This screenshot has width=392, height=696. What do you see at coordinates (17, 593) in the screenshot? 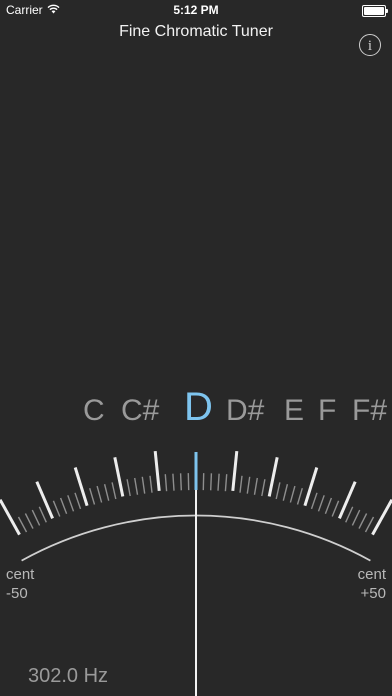
I see `cent-min-value: -50` at bounding box center [17, 593].